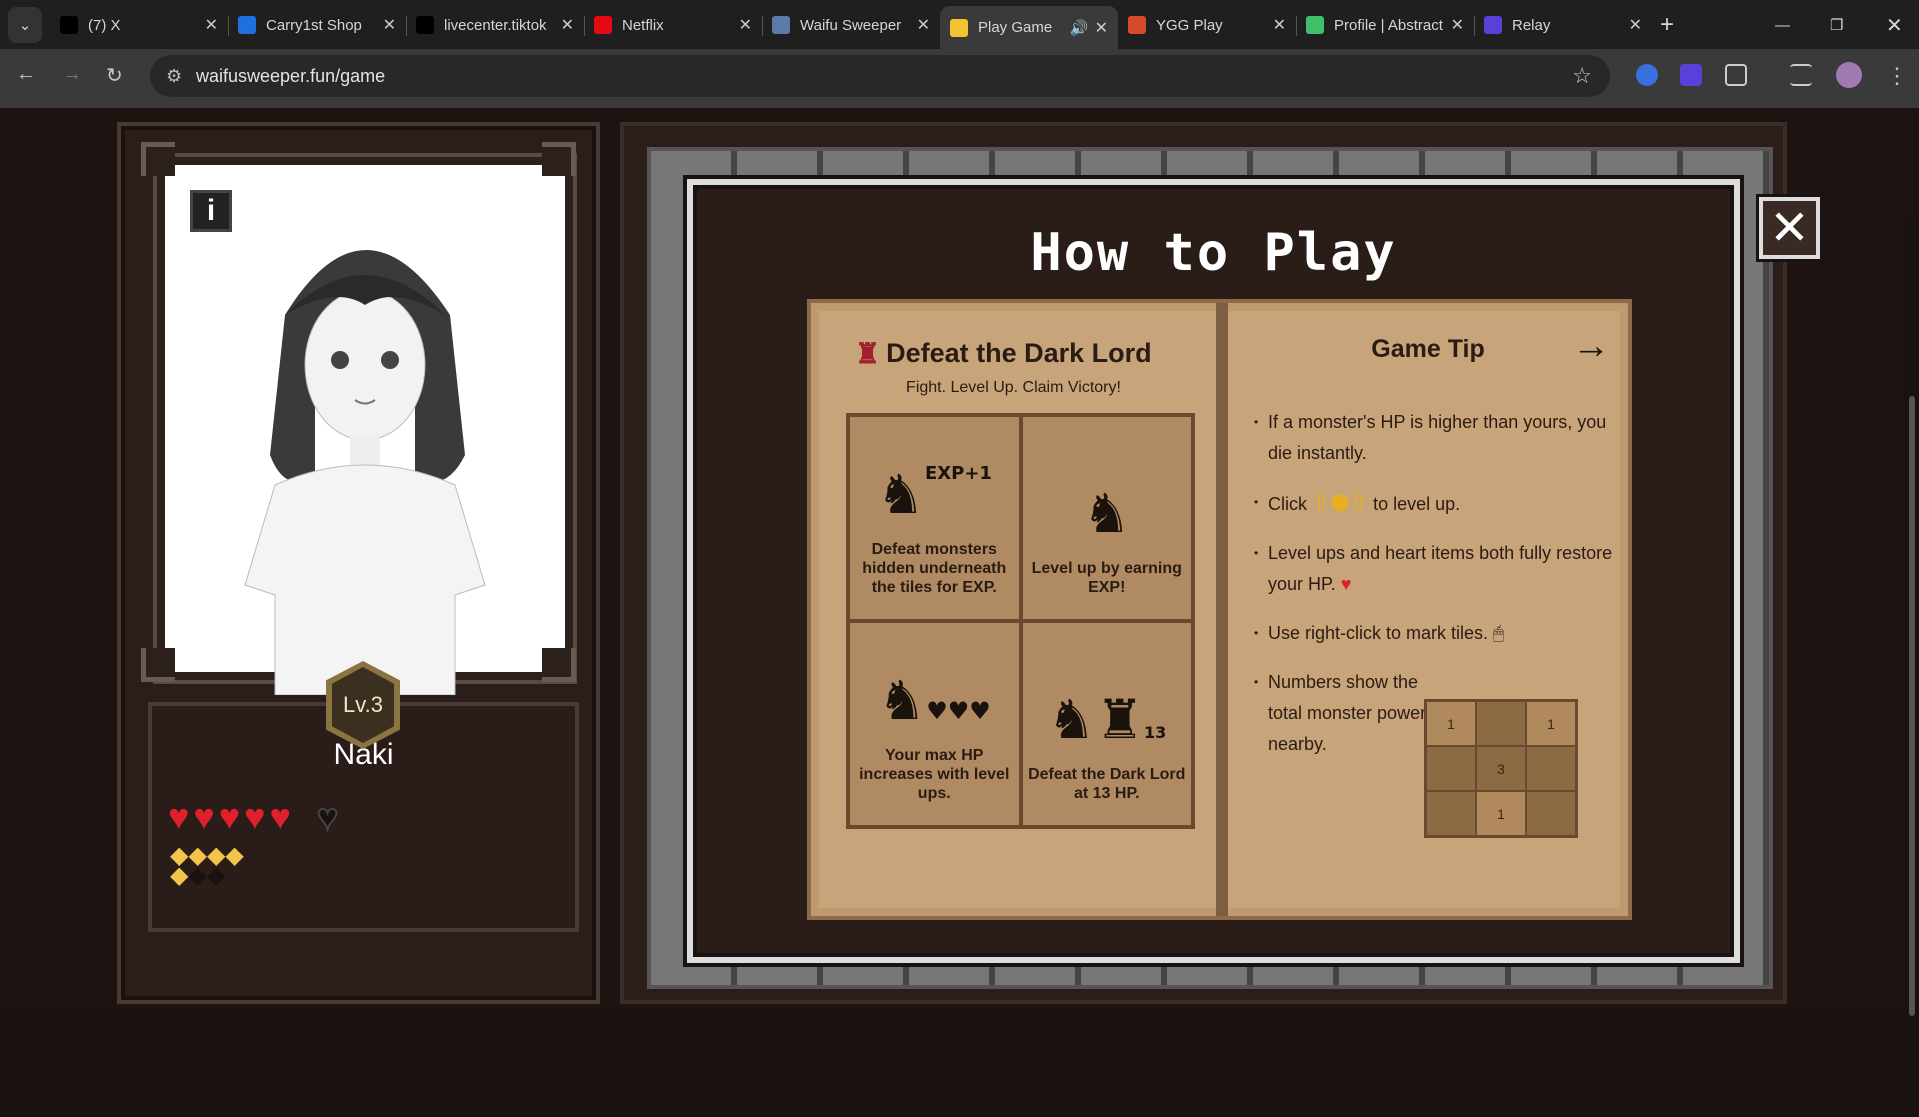  What do you see at coordinates (934, 774) in the screenshot?
I see `rule-caption: Your max HP increases with level ups.` at bounding box center [934, 774].